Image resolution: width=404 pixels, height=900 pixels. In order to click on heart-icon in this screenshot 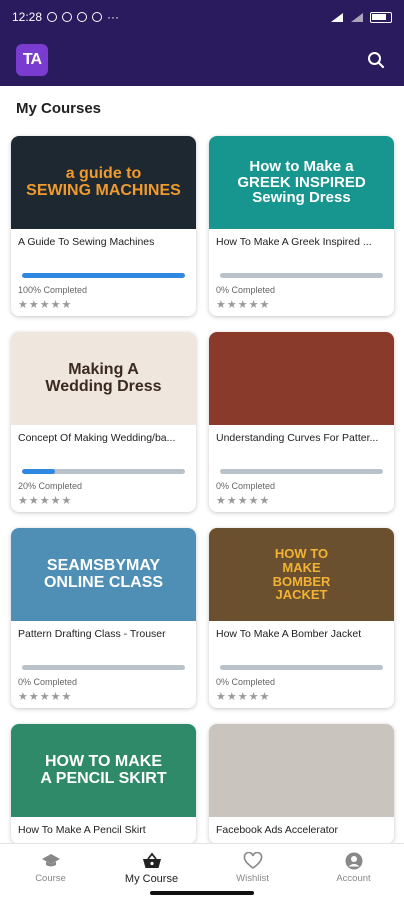, I will do `click(252, 860)`.